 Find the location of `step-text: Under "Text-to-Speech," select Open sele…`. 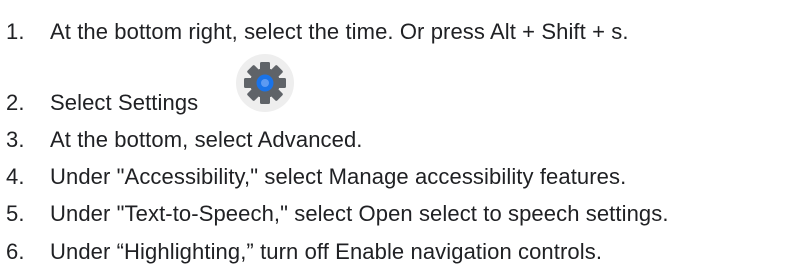

step-text: Under "Text-to-Speech," select Open sele… is located at coordinates (359, 213).